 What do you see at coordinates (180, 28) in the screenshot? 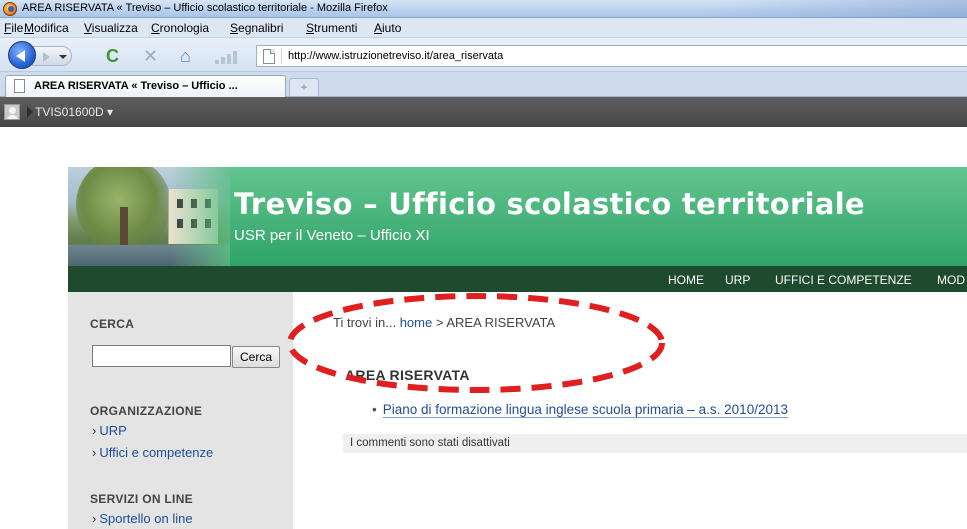
I see `menu-cronologia: Cronologia` at bounding box center [180, 28].